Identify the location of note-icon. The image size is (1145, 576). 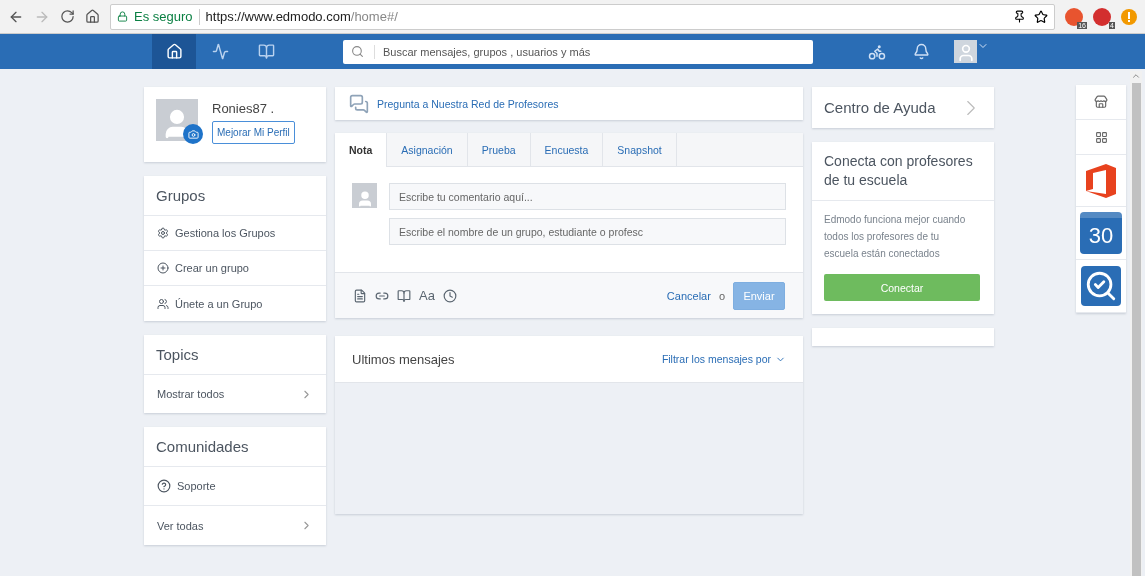
(360, 295).